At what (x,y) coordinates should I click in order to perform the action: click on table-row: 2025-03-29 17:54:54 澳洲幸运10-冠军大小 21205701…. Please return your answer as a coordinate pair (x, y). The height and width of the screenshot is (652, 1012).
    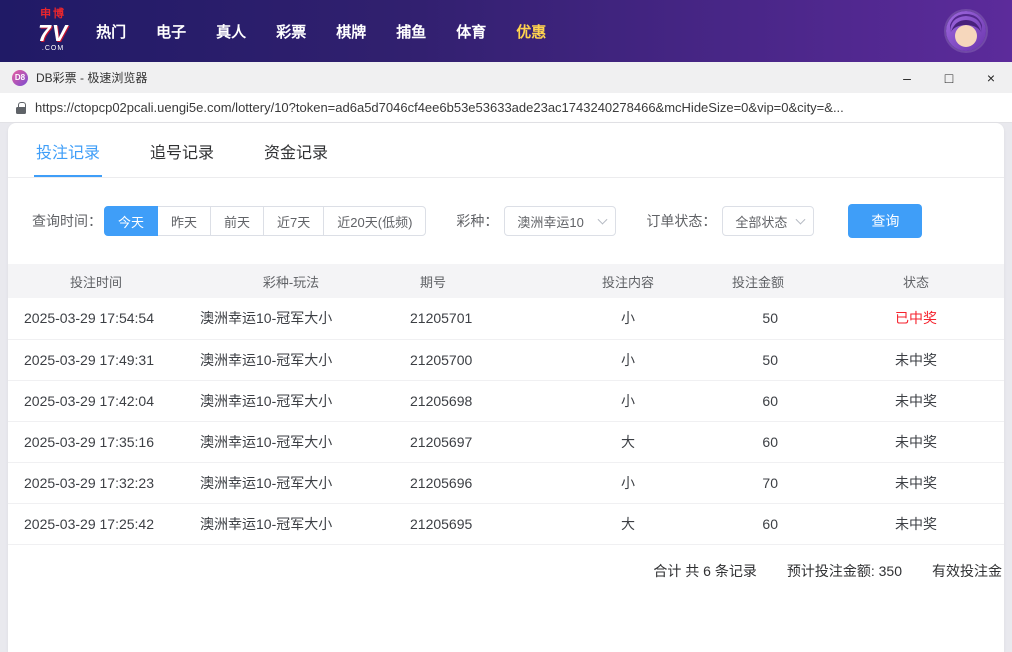
    Looking at the image, I should click on (506, 319).